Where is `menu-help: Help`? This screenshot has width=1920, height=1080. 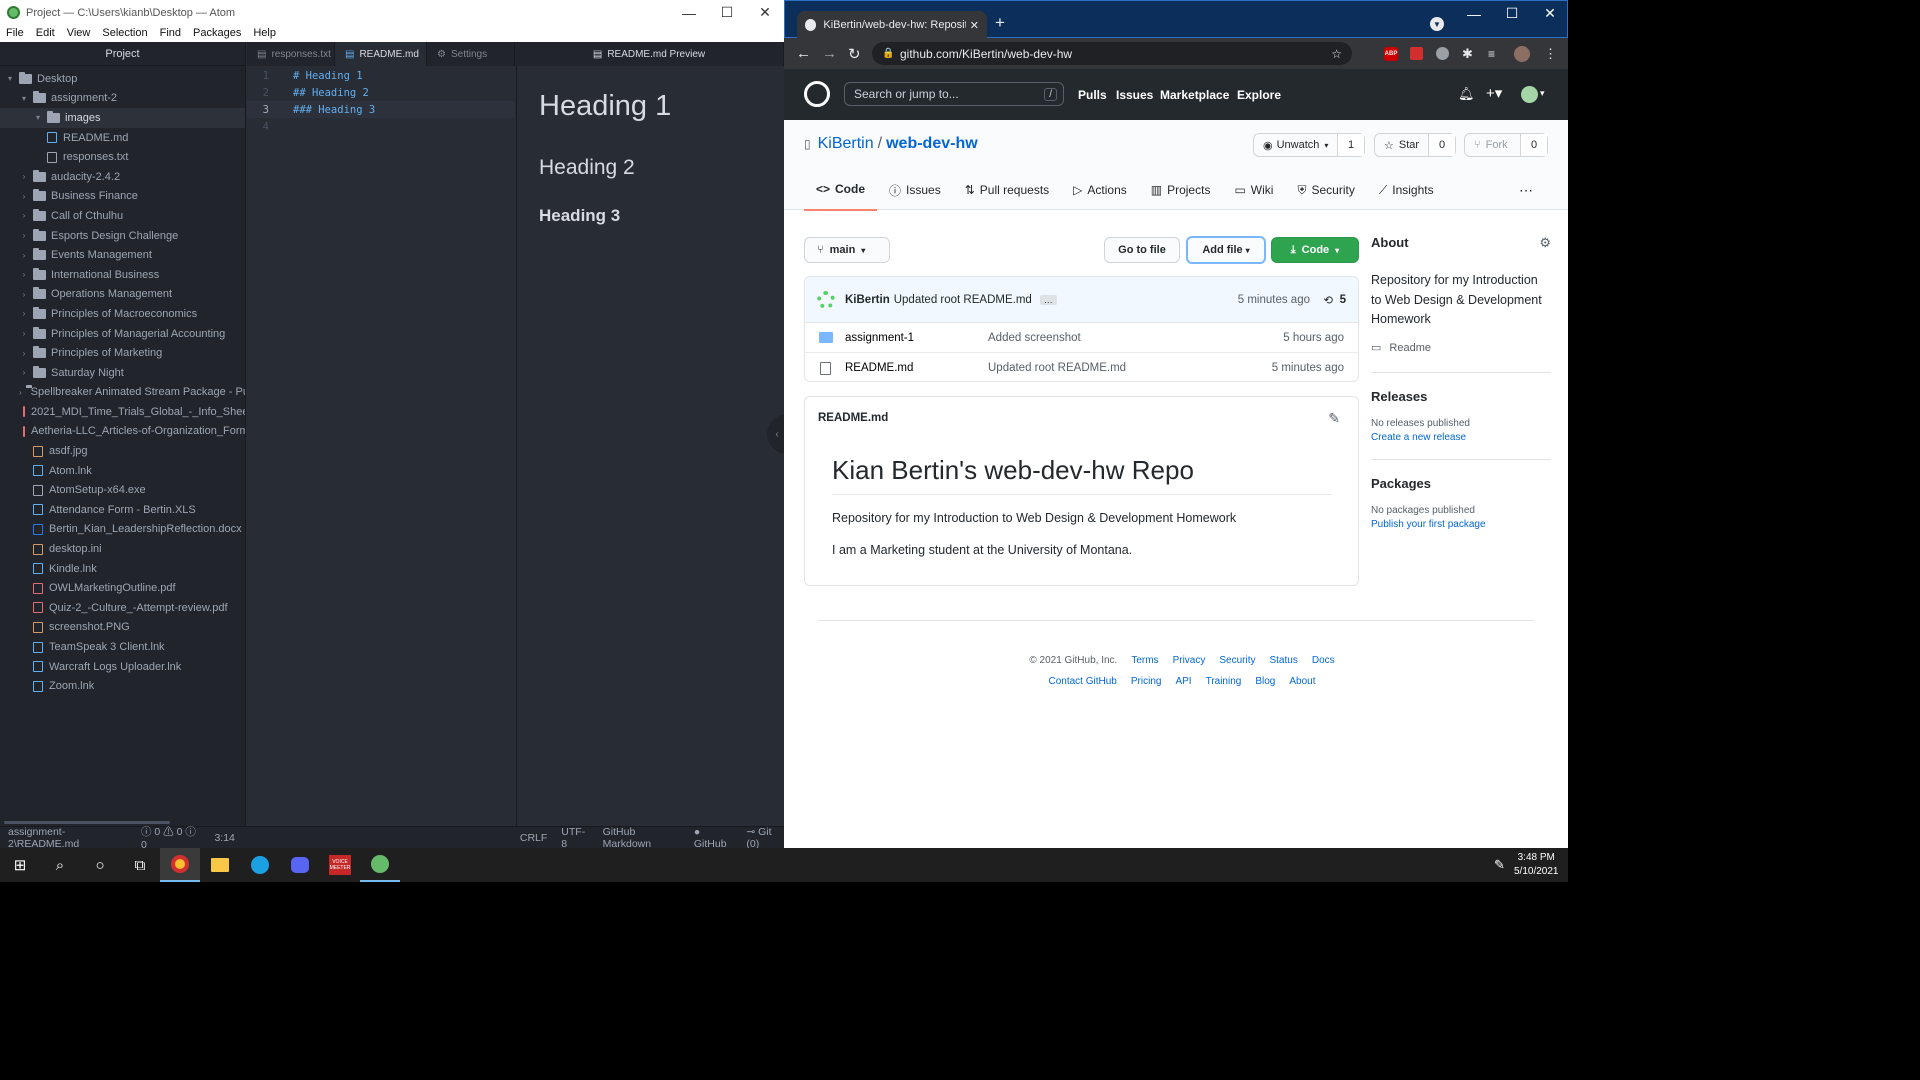
menu-help: Help is located at coordinates (264, 33).